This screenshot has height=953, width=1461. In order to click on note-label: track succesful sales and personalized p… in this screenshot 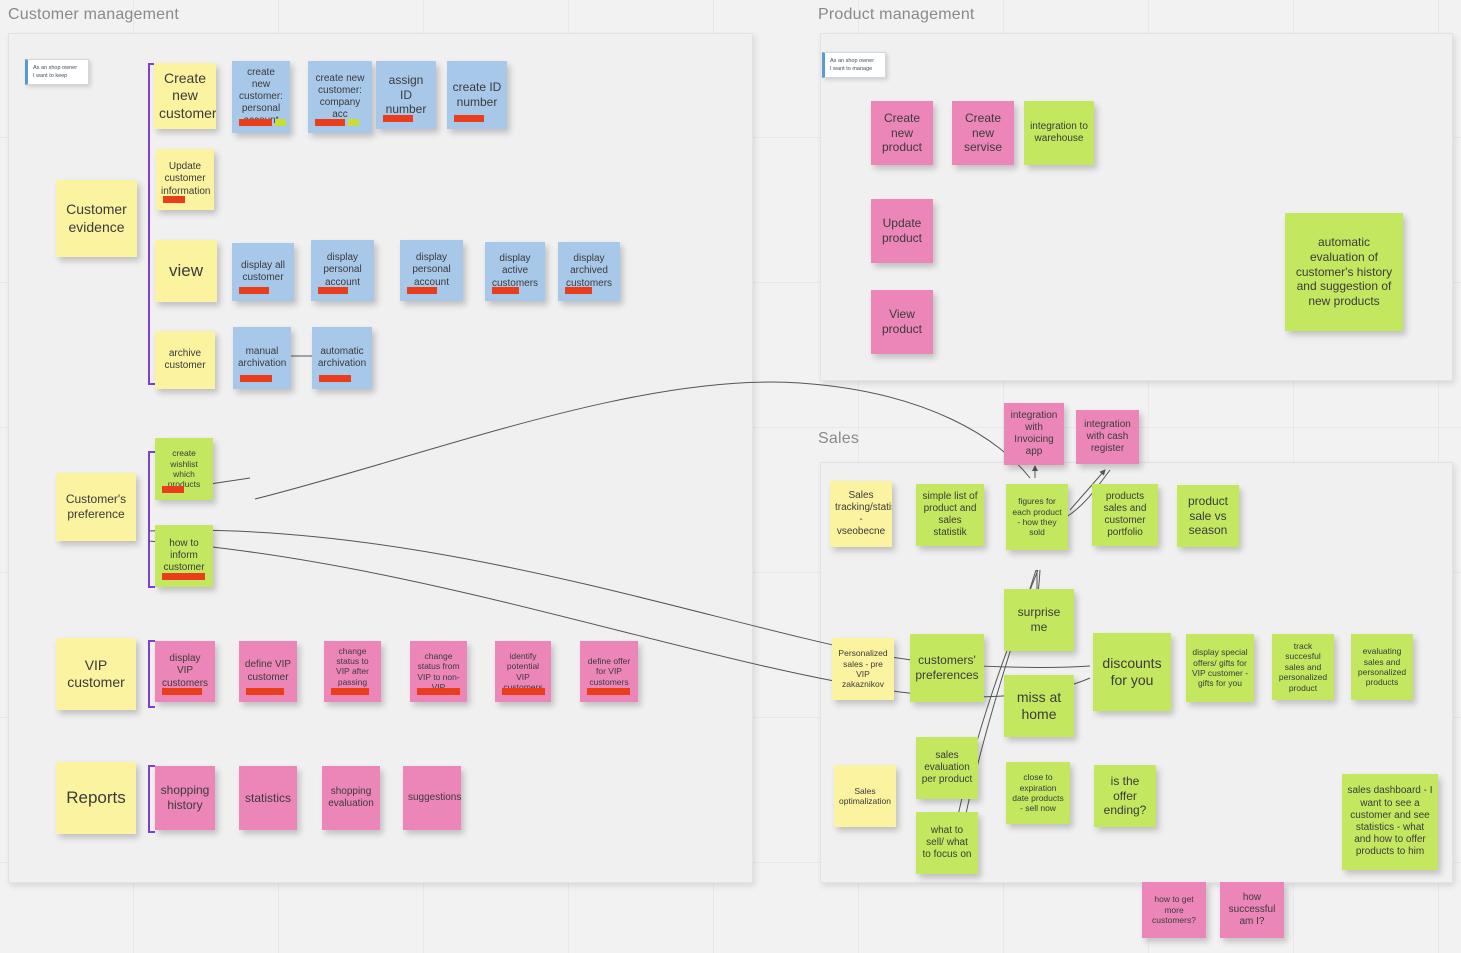, I will do `click(1303, 667)`.